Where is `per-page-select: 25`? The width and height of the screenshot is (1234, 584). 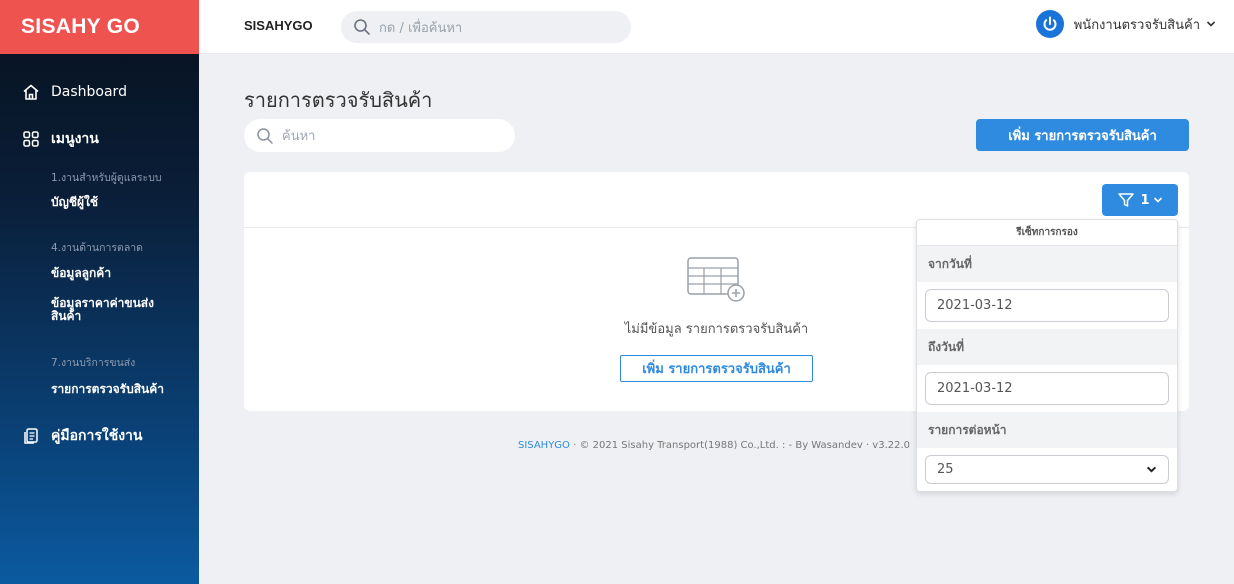
per-page-select: 25 is located at coordinates (1047, 469).